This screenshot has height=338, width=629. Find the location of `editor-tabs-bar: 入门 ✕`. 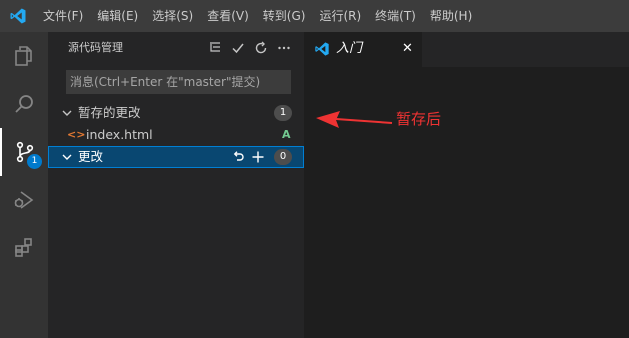

editor-tabs-bar: 入门 ✕ is located at coordinates (466, 49).